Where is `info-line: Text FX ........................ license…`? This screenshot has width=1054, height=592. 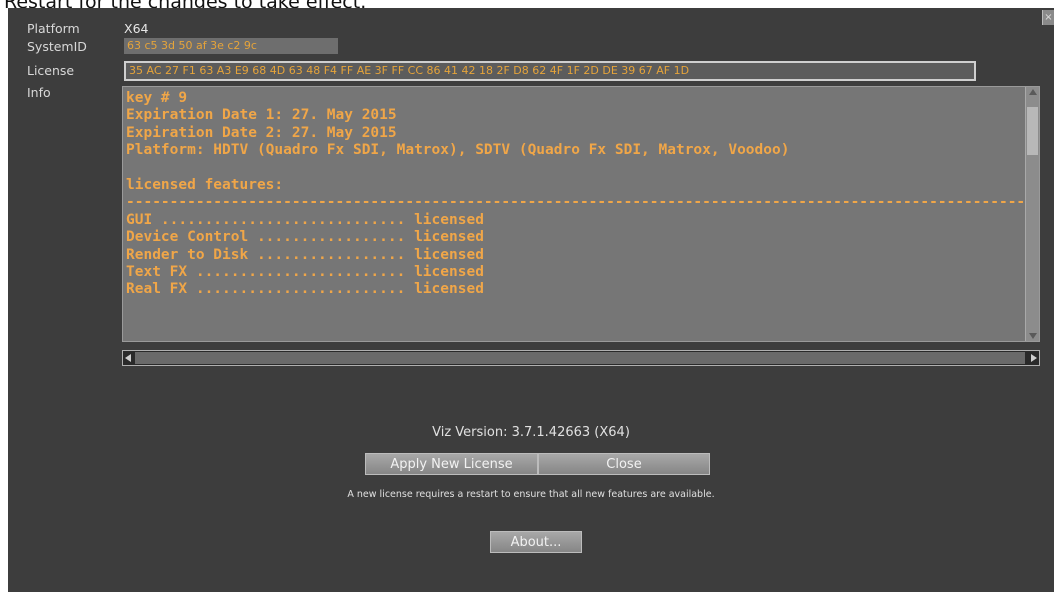
info-line: Text FX ........................ license… is located at coordinates (305, 272).